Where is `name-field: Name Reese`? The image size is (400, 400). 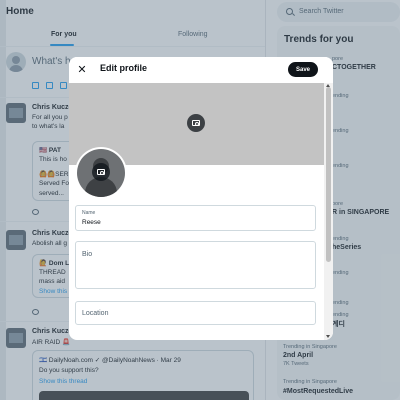
name-field: Name Reese is located at coordinates (195, 218).